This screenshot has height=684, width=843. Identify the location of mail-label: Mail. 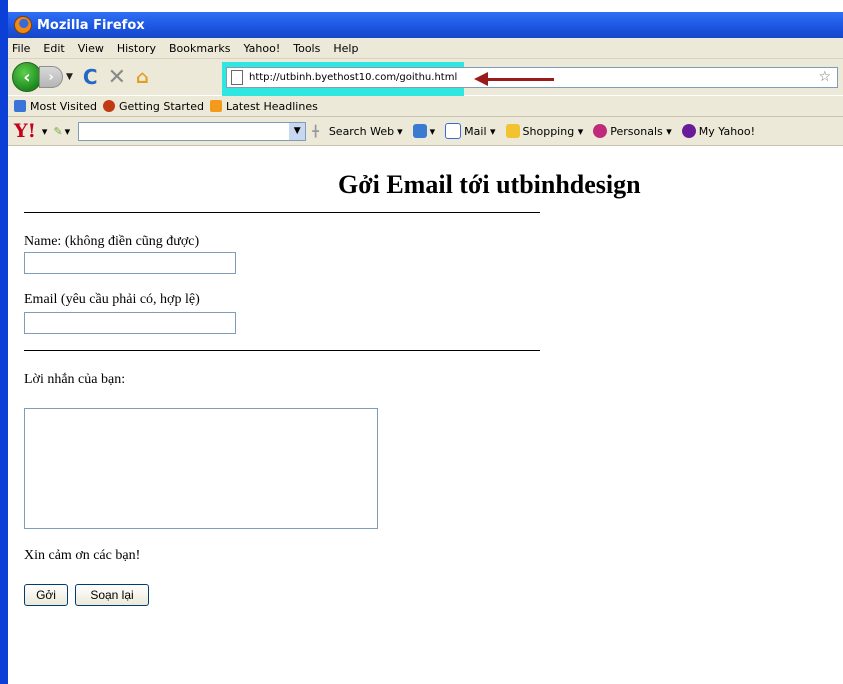
(475, 131).